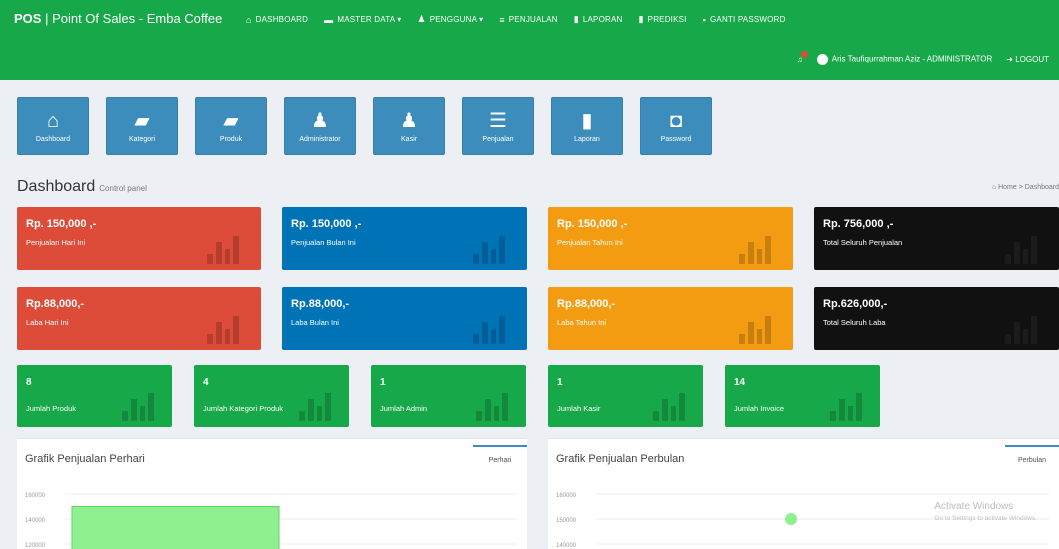 The height and width of the screenshot is (549, 1059). I want to click on tab-perhari: Perhari, so click(500, 460).